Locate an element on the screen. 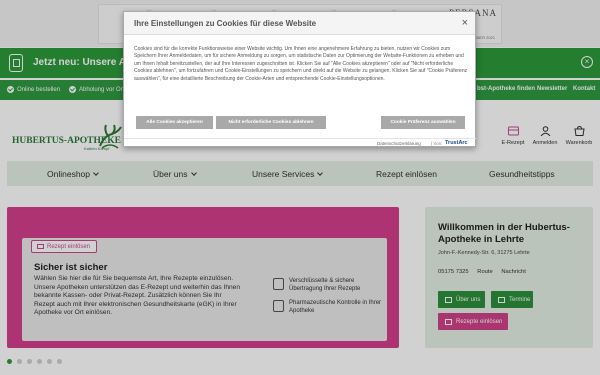 This screenshot has width=600, height=375. trustarc-logo: TrustArc is located at coordinates (456, 143).